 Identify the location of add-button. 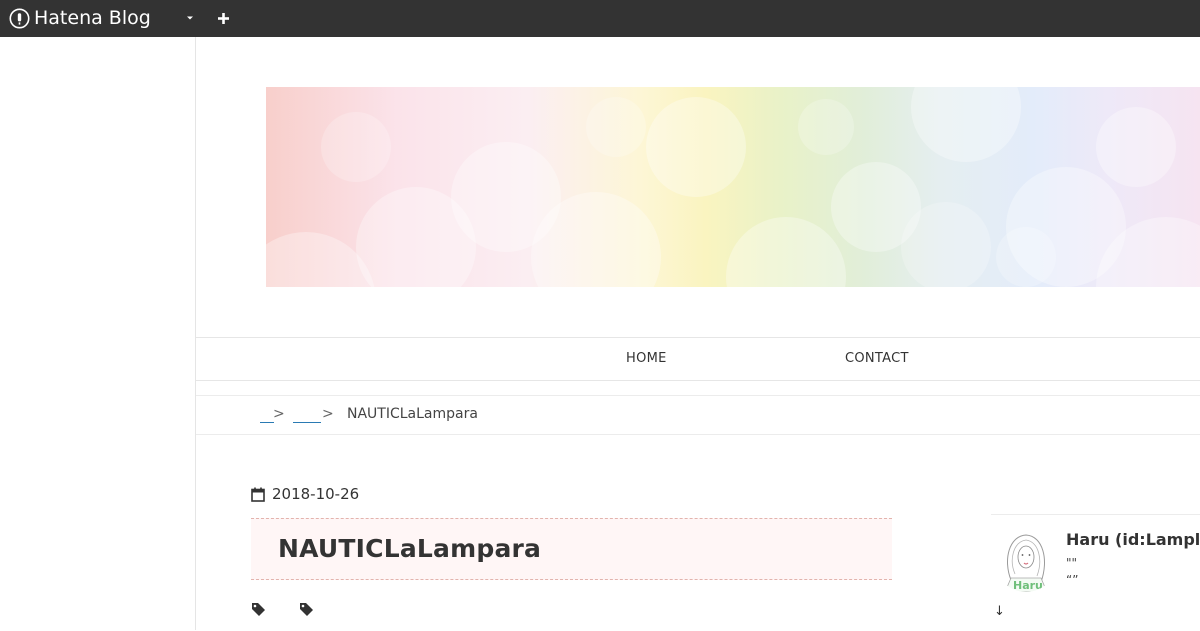
(223, 18).